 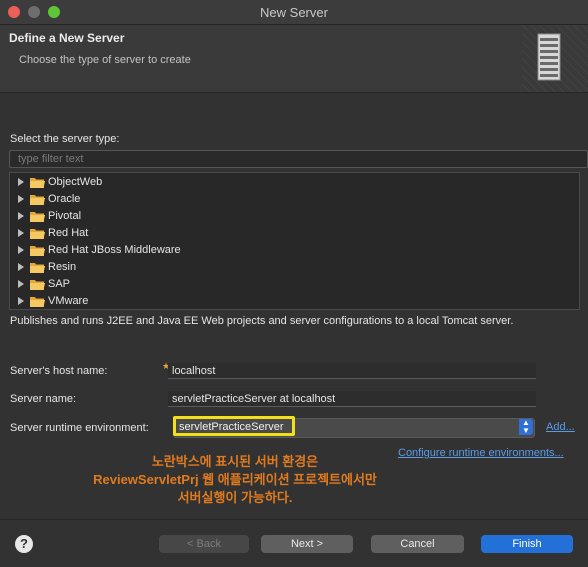 I want to click on host-name-label: Server's host name:, so click(x=59, y=371).